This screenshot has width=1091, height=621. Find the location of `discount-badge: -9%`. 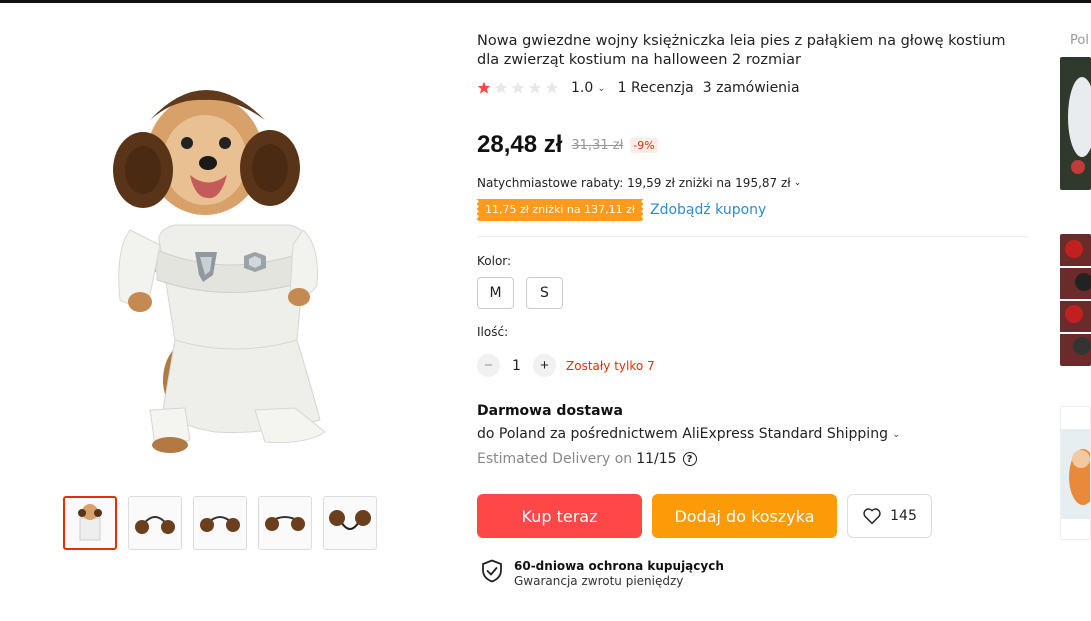

discount-badge: -9% is located at coordinates (644, 145).